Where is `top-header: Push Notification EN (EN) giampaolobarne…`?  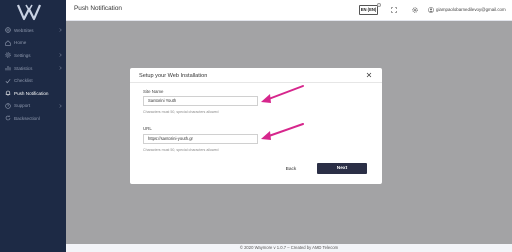
top-header: Push Notification EN (EN) giampaolobarne… is located at coordinates (289, 10).